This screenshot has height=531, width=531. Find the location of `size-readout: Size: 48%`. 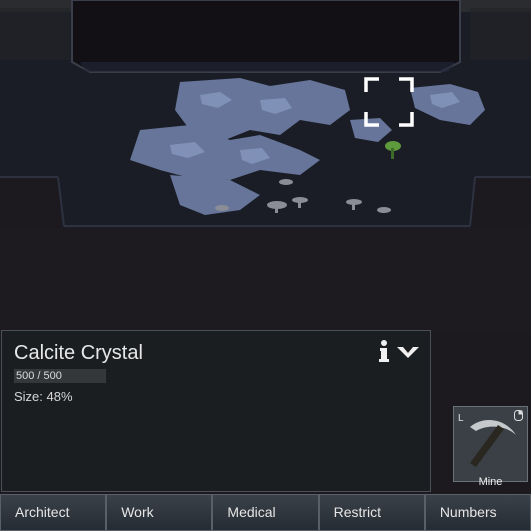

size-readout: Size: 48% is located at coordinates (43, 396).